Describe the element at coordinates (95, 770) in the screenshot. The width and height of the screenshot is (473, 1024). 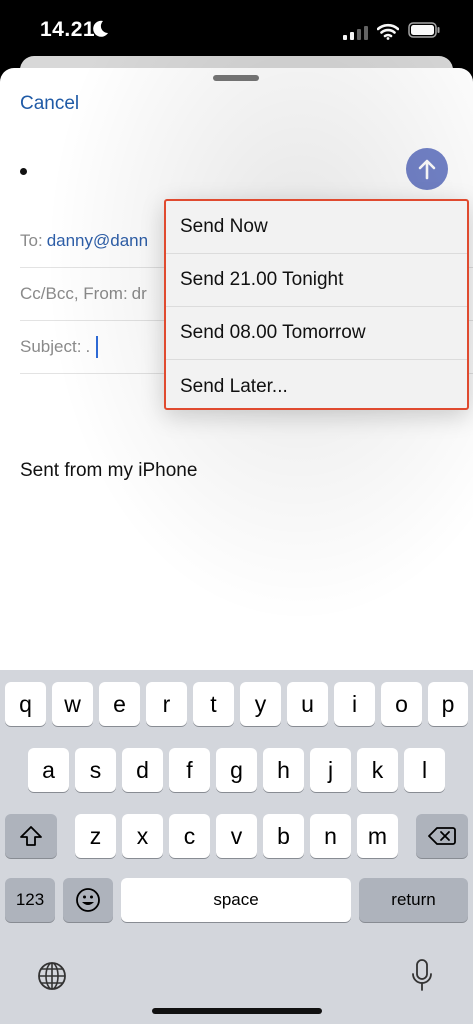
I see `key-s: s` at that location.